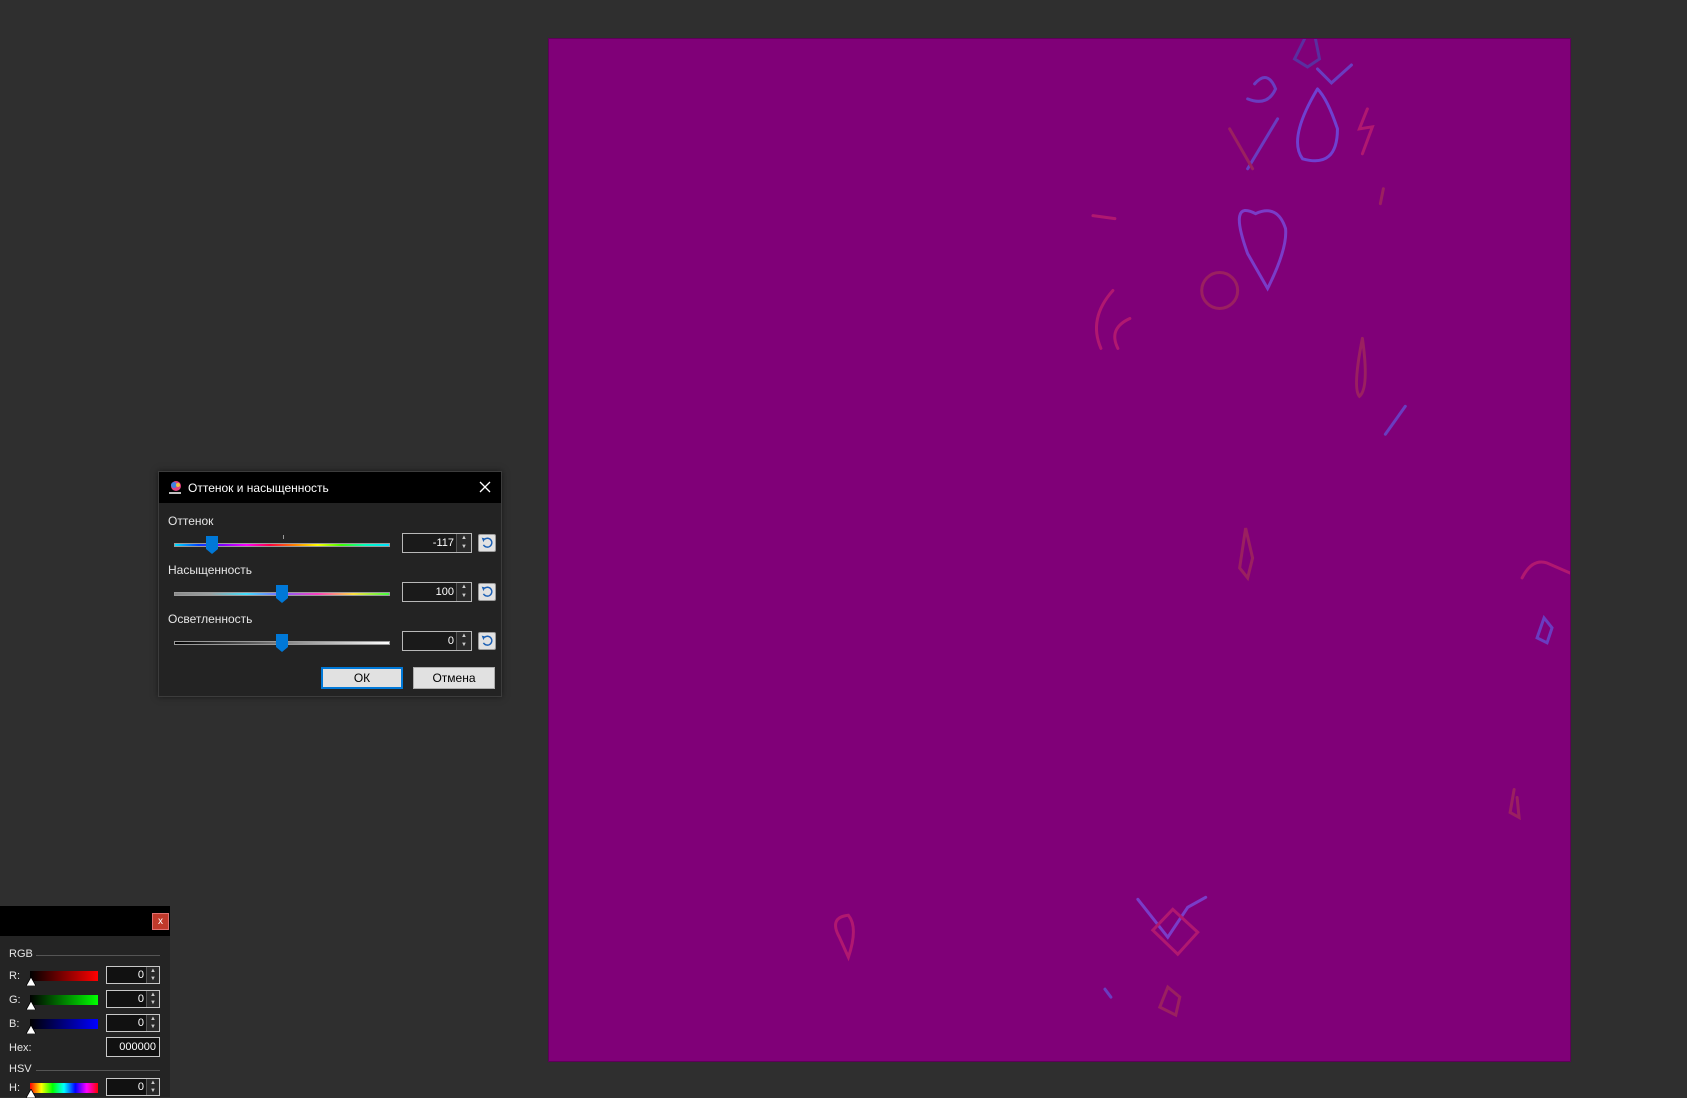 The height and width of the screenshot is (1098, 1687). What do you see at coordinates (362, 678) in the screenshot?
I see `ok-button: ОК` at bounding box center [362, 678].